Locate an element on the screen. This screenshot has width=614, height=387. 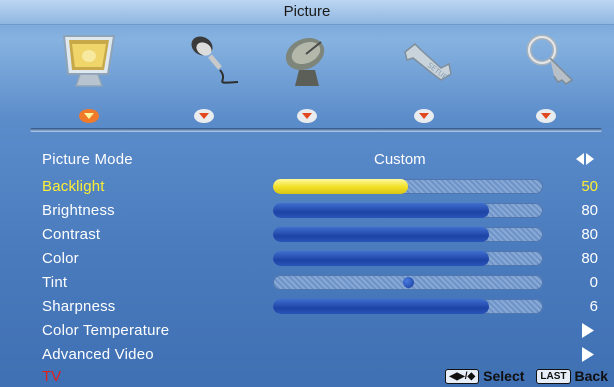
menu-row-backlight: Backlight 50 is located at coordinates (307, 186).